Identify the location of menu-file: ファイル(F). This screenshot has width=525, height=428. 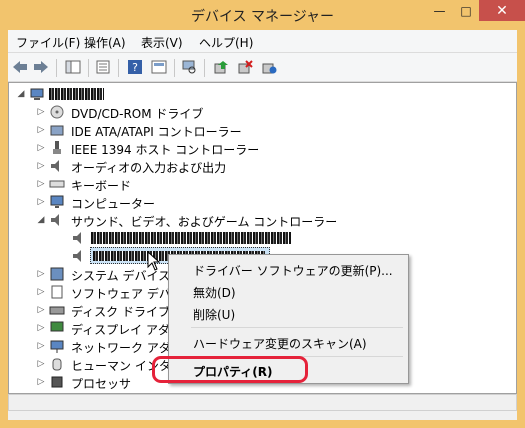
(48, 42).